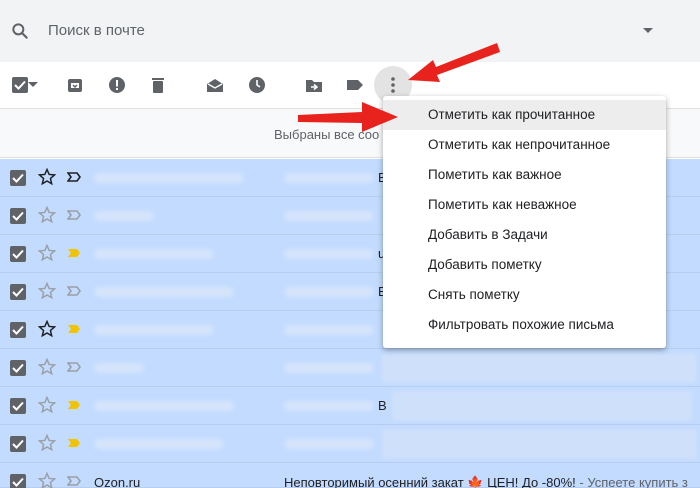 Image resolution: width=700 pixels, height=488 pixels. Describe the element at coordinates (631, 481) in the screenshot. I see `row-snippet: - Успеете купить з` at that location.